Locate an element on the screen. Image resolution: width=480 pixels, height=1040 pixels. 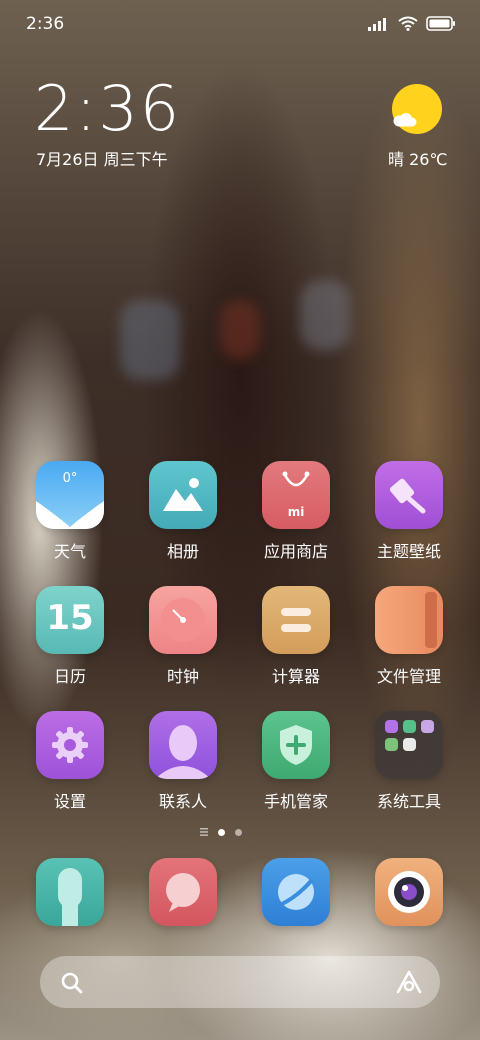
weather-app-icon: 0° is located at coordinates (70, 495).